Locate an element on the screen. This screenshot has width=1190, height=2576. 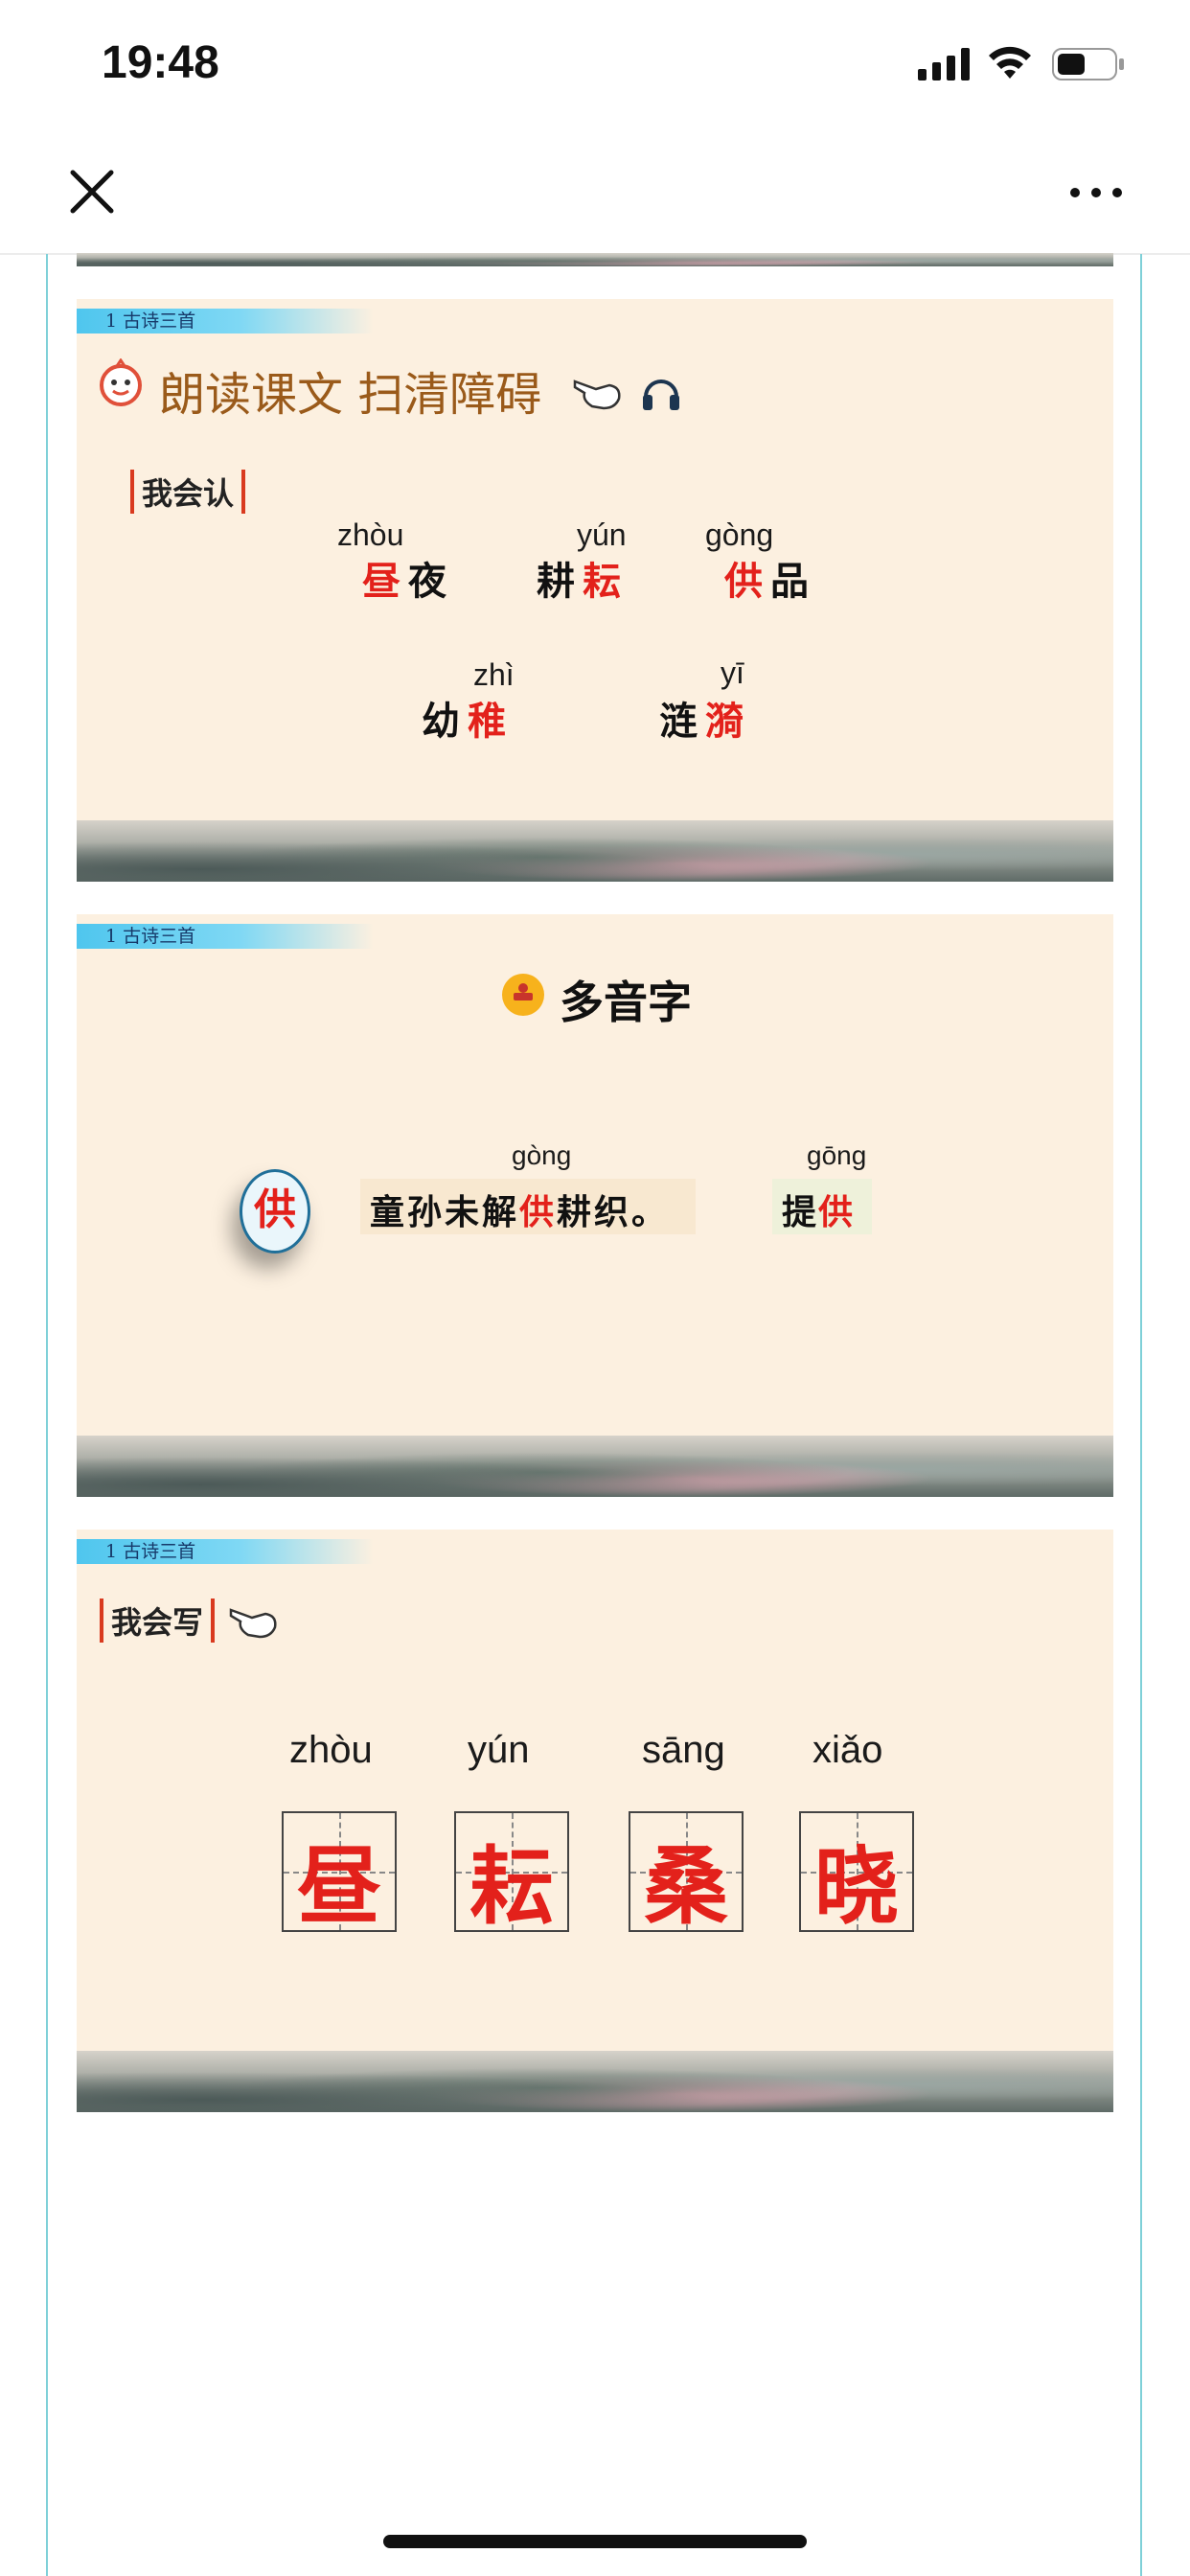
sentence-red-char: 供 is located at coordinates (539, 1212).